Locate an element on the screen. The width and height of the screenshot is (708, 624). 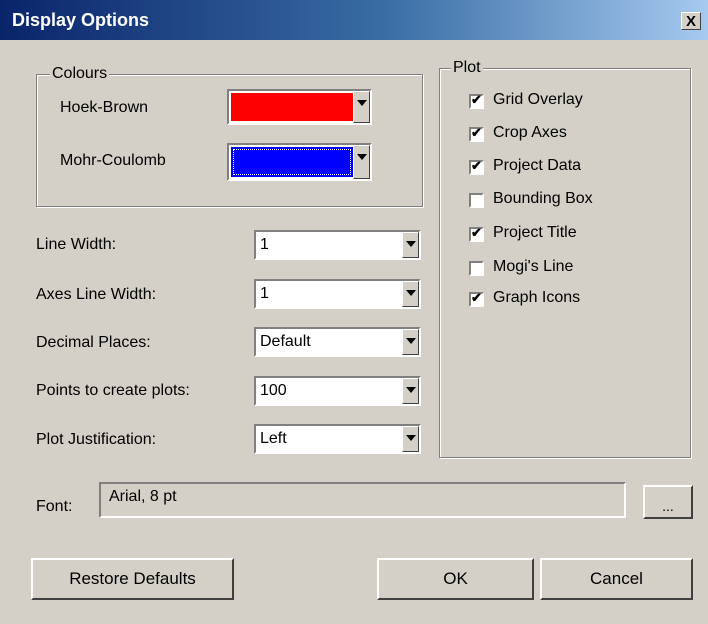
points-value: 100 is located at coordinates (273, 390).